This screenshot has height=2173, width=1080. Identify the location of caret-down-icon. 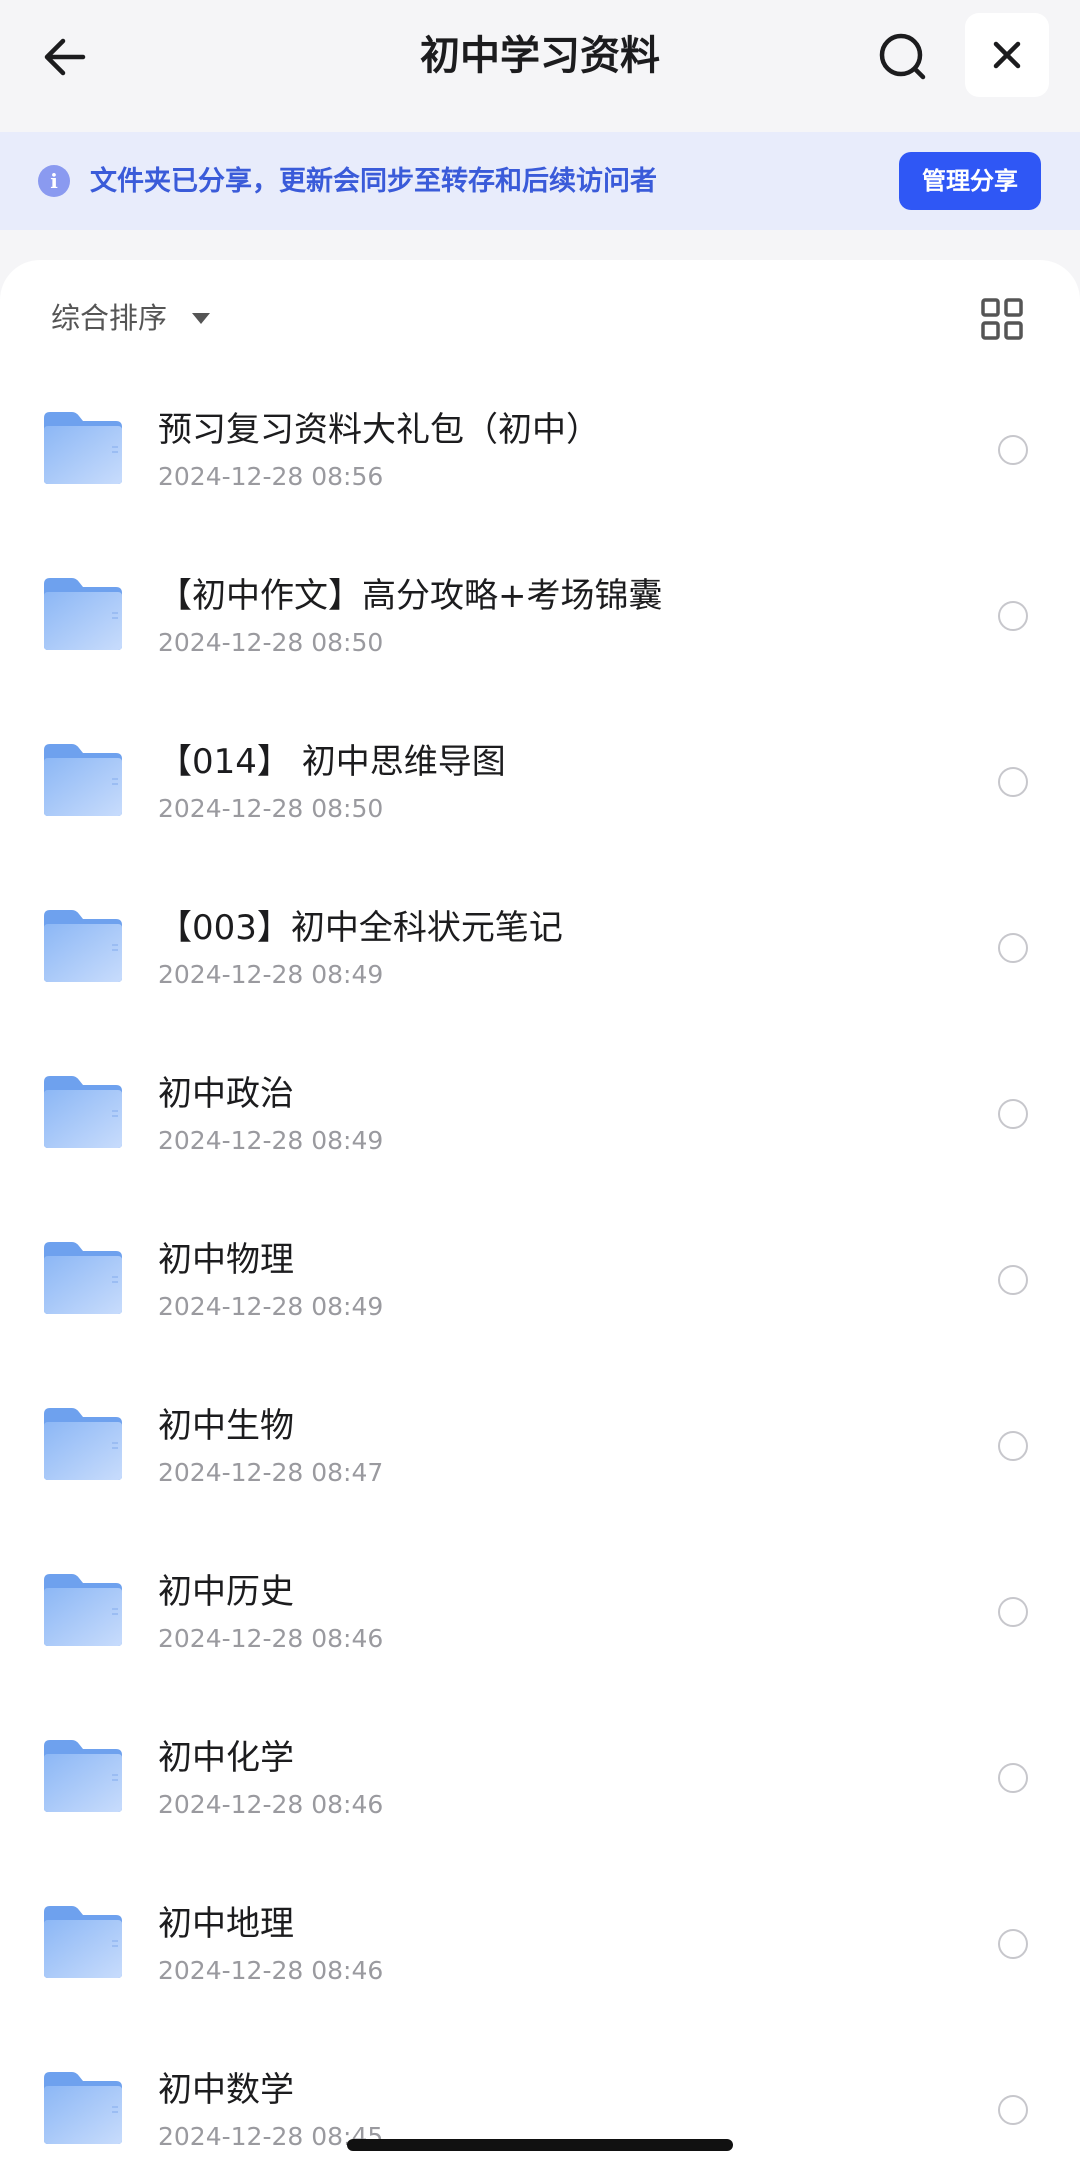
(201, 318).